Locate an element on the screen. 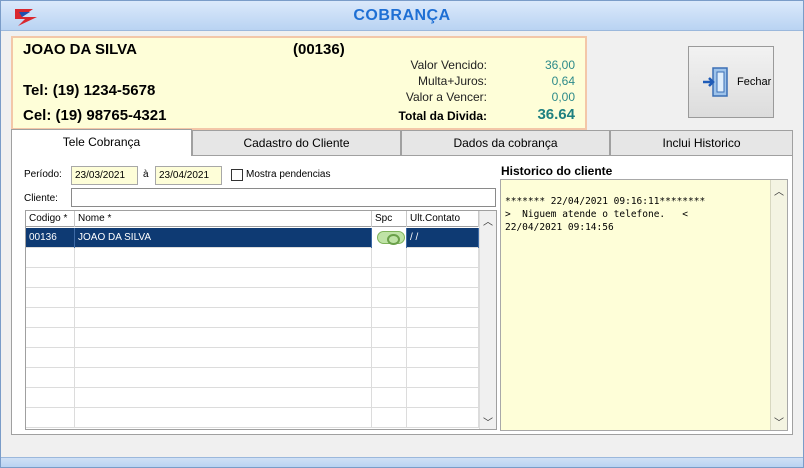 This screenshot has height=468, width=804. scroll-up-icon: ︿ is located at coordinates (488, 220).